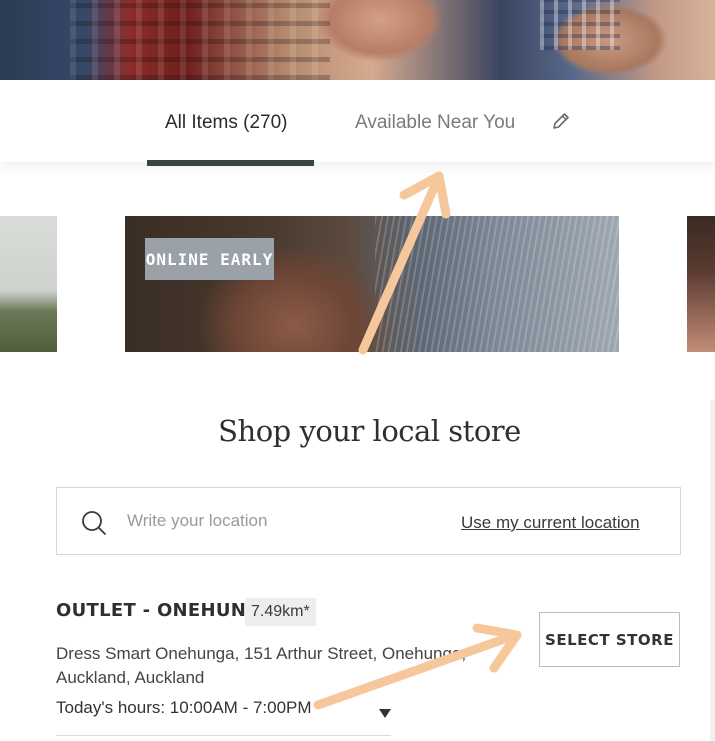 Image resolution: width=715 pixels, height=741 pixels. What do you see at coordinates (357, 40) in the screenshot?
I see `hero-banner-image` at bounding box center [357, 40].